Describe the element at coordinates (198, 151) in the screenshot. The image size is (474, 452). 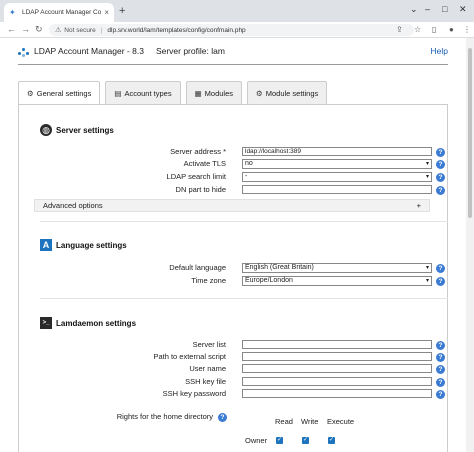
I see `server-address-label: Server address *` at that location.